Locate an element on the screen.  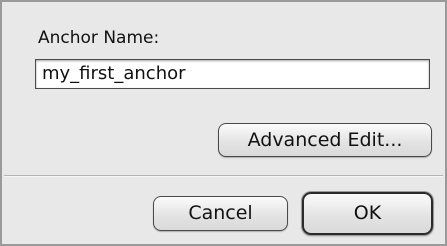
cancel-button: Cancel is located at coordinates (220, 213).